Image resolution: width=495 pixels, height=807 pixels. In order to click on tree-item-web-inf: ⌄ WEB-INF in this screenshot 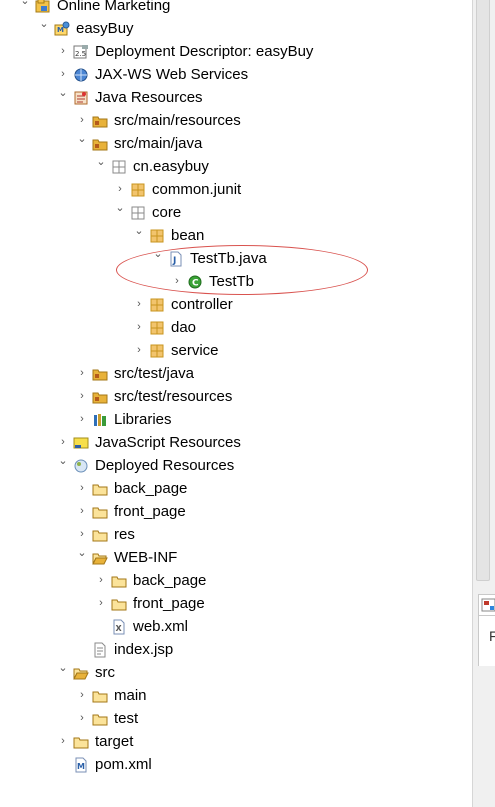, I will do `click(235, 557)`.